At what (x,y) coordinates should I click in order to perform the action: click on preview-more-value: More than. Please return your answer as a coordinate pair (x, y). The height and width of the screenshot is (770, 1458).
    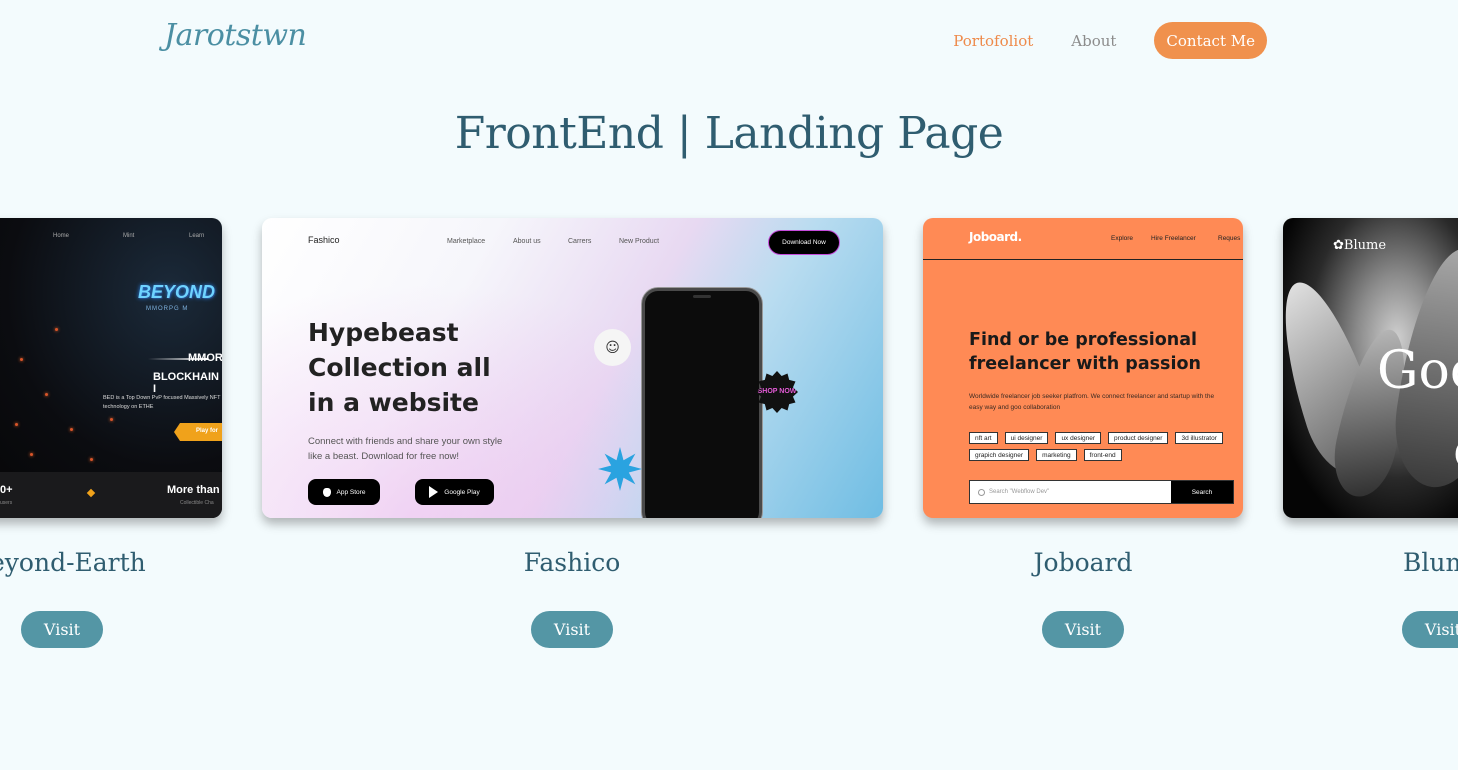
    Looking at the image, I should click on (193, 490).